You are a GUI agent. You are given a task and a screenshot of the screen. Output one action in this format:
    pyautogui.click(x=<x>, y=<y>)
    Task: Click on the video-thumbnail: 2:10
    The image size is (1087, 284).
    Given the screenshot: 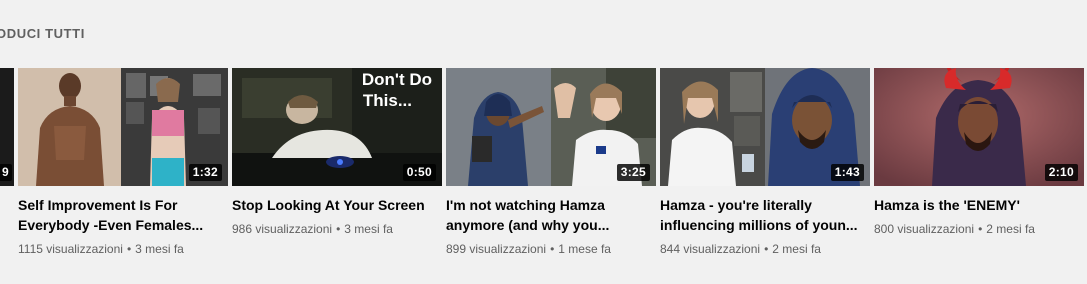 What is the action you would take?
    pyautogui.click(x=979, y=127)
    